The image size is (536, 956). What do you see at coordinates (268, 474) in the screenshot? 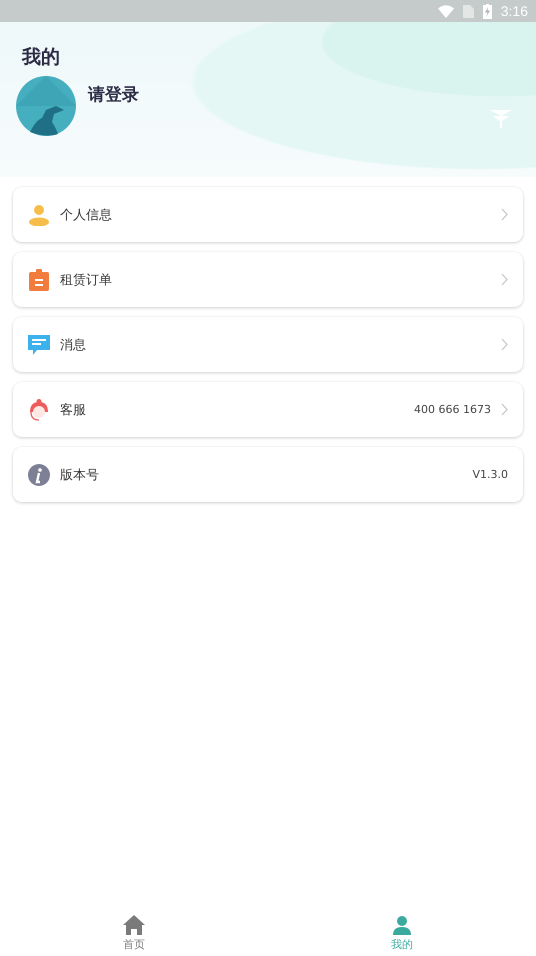
I see `menu-item: 版本号 V1.3.0` at bounding box center [268, 474].